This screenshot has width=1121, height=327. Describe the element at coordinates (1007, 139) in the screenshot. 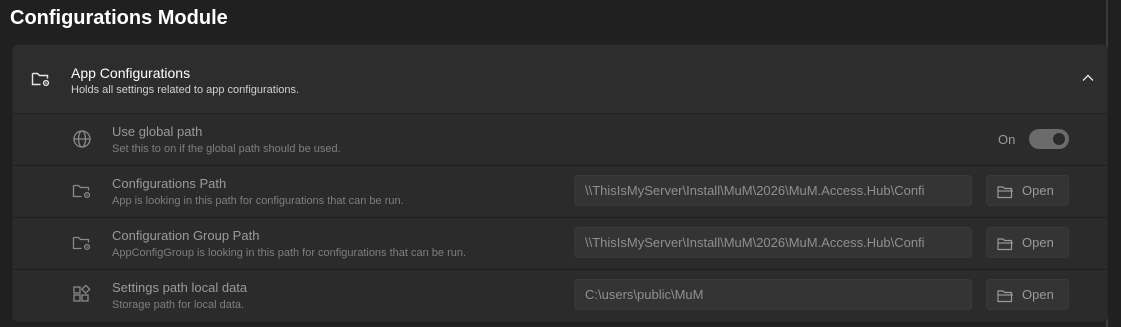

I see `toggle-state-label: On` at that location.